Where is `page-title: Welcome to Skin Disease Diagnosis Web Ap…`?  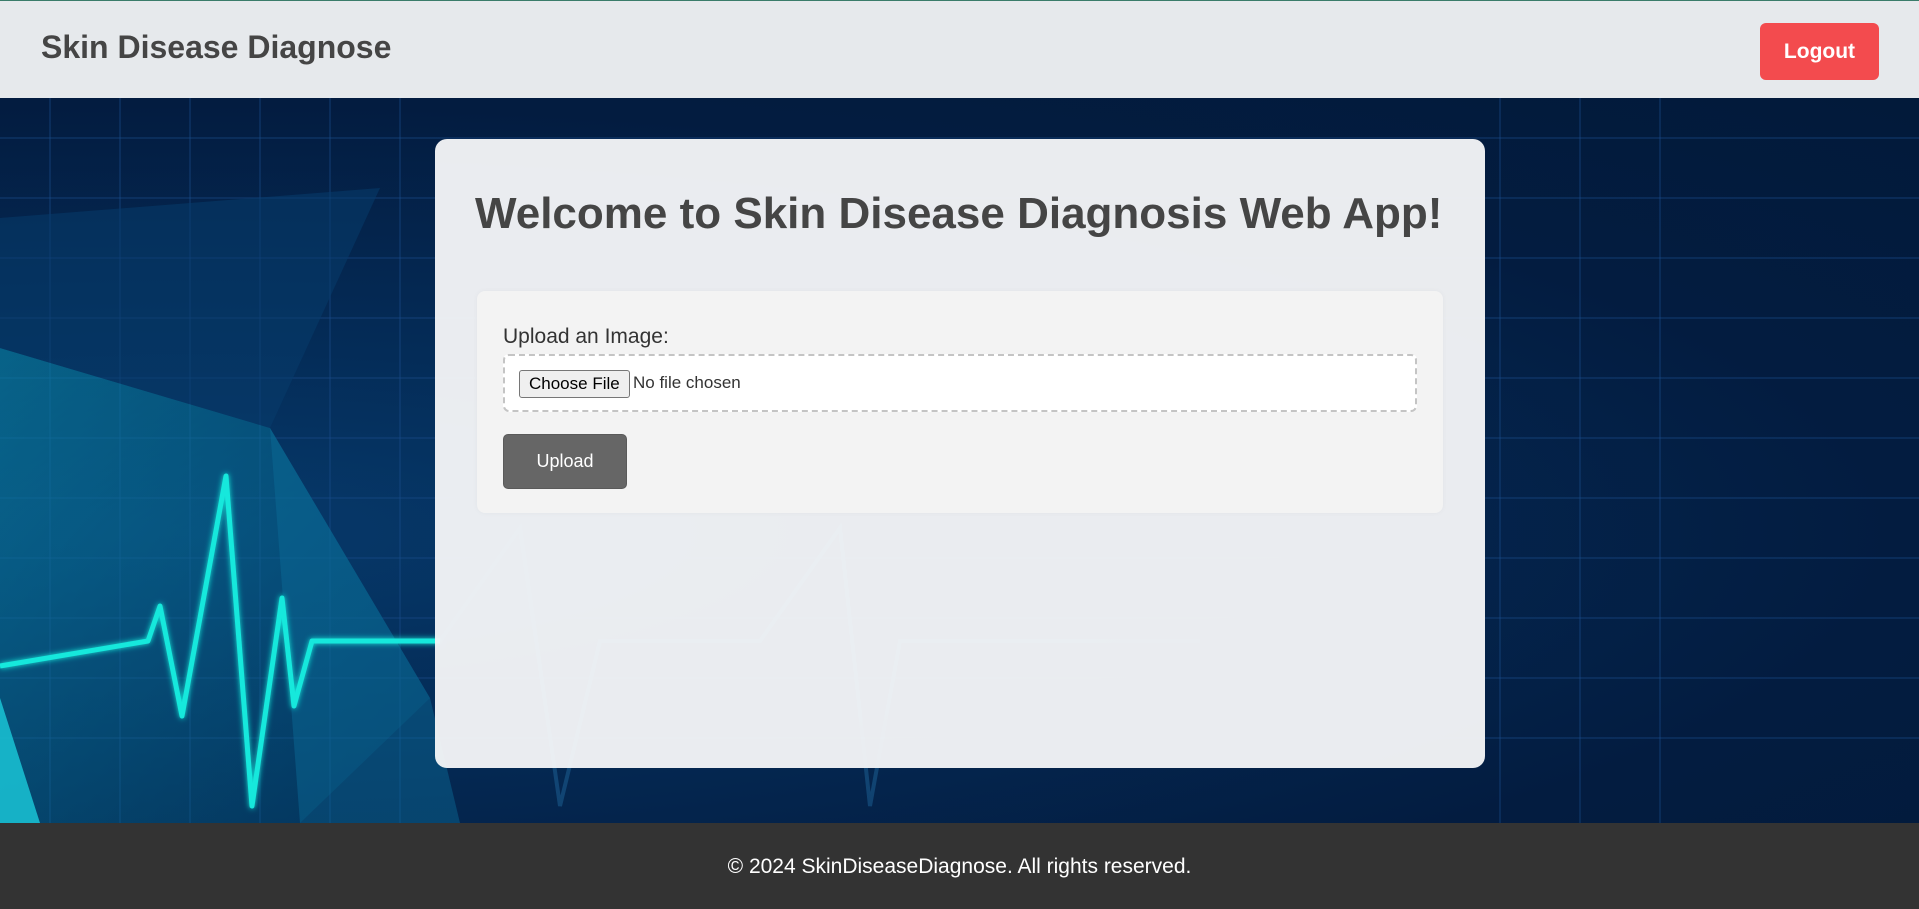 page-title: Welcome to Skin Disease Diagnosis Web Ap… is located at coordinates (959, 213).